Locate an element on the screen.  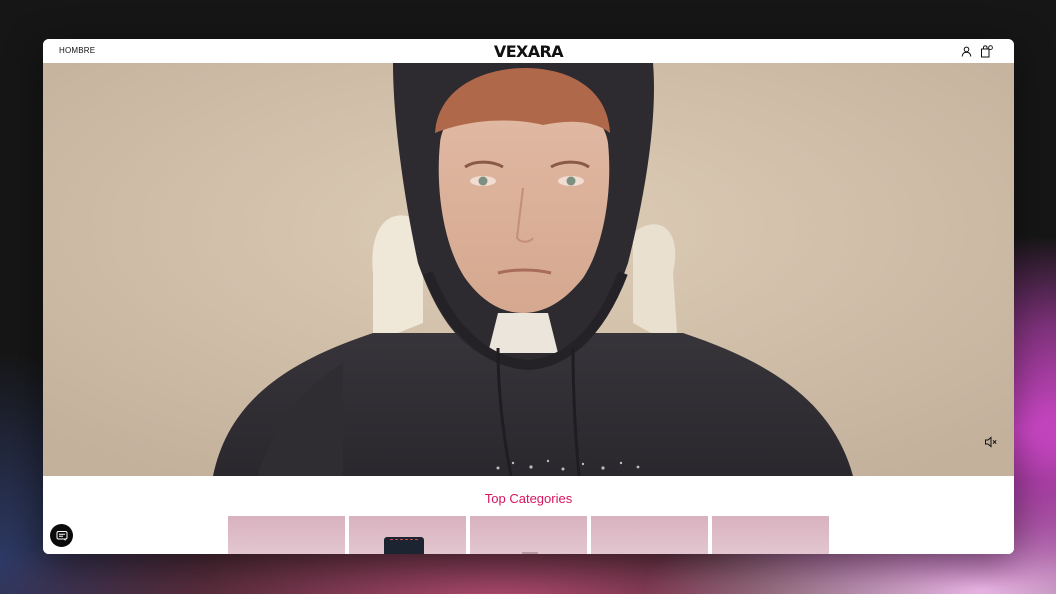
shopping-bag-icon is located at coordinates (986, 50).